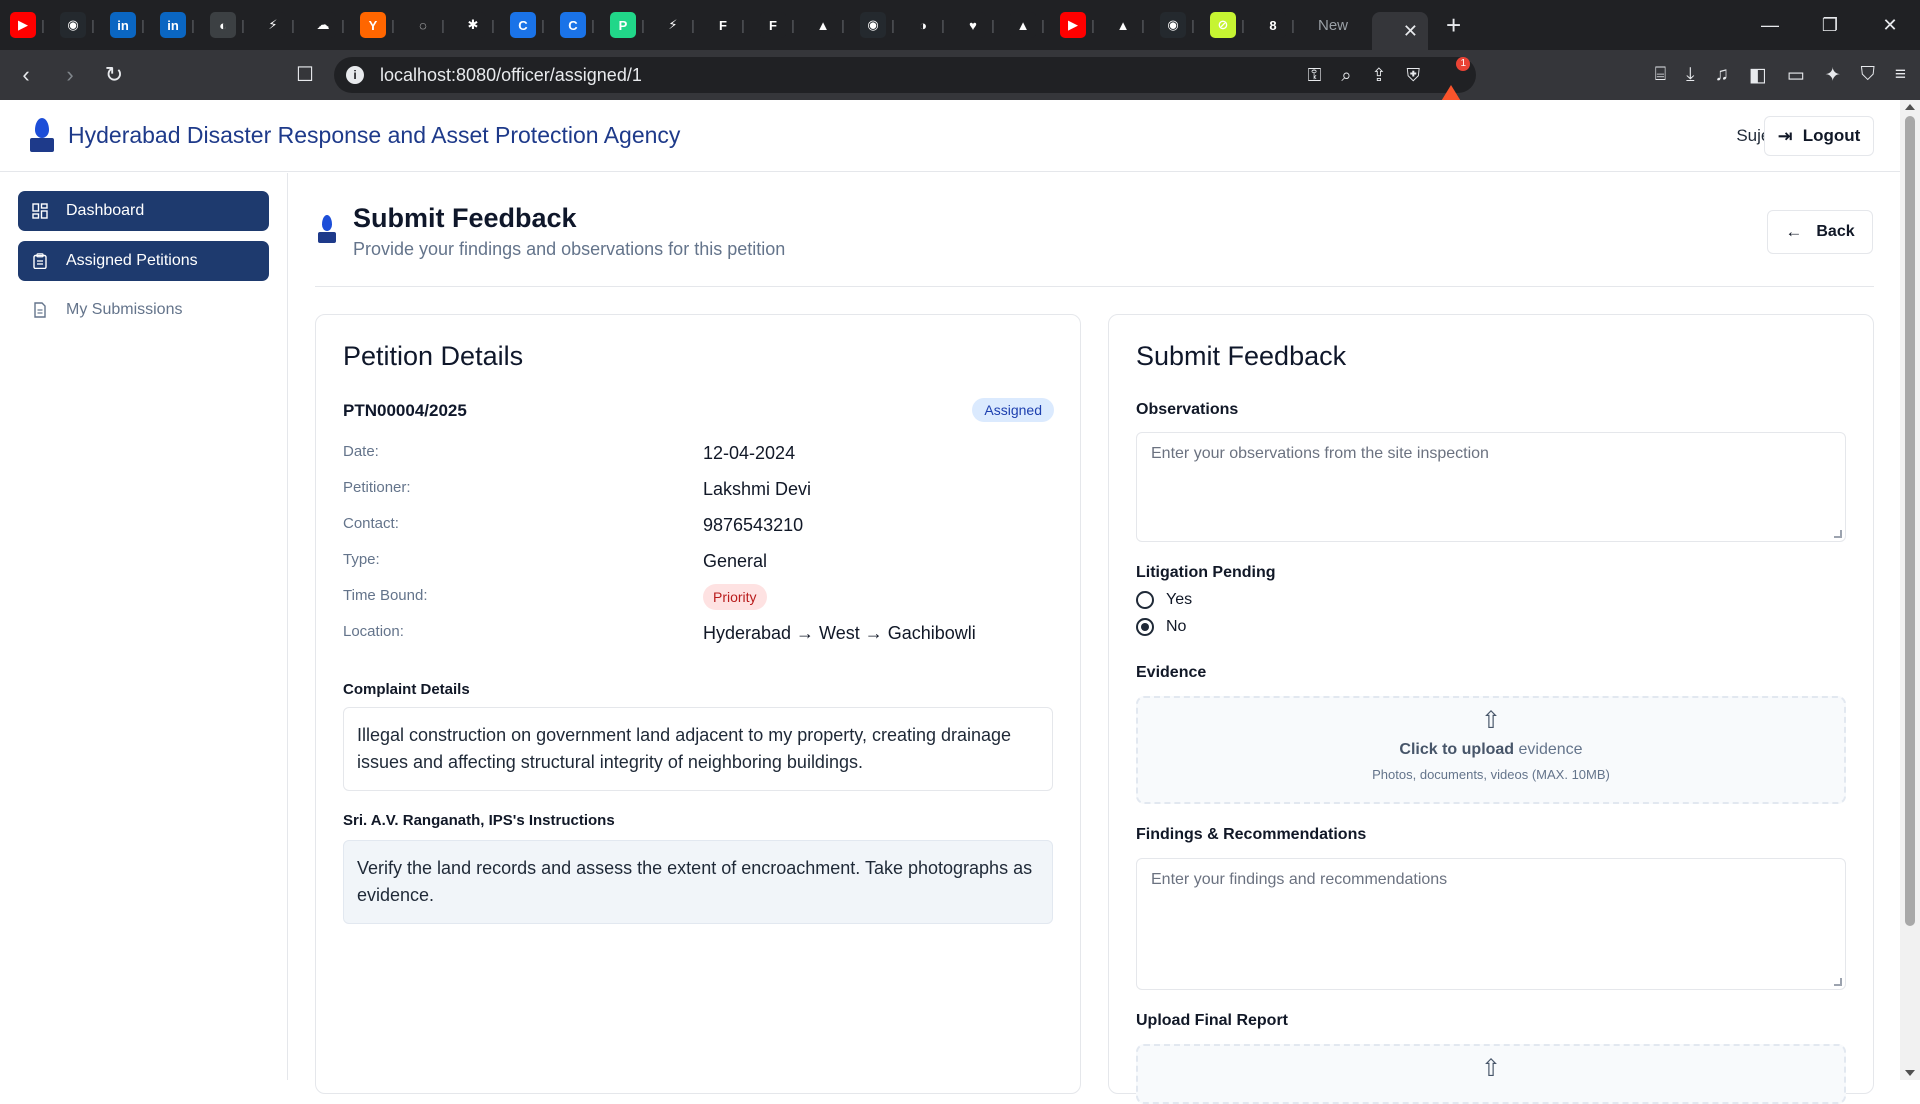  What do you see at coordinates (1819, 136) in the screenshot?
I see `logout-button: ⇥ Logout` at bounding box center [1819, 136].